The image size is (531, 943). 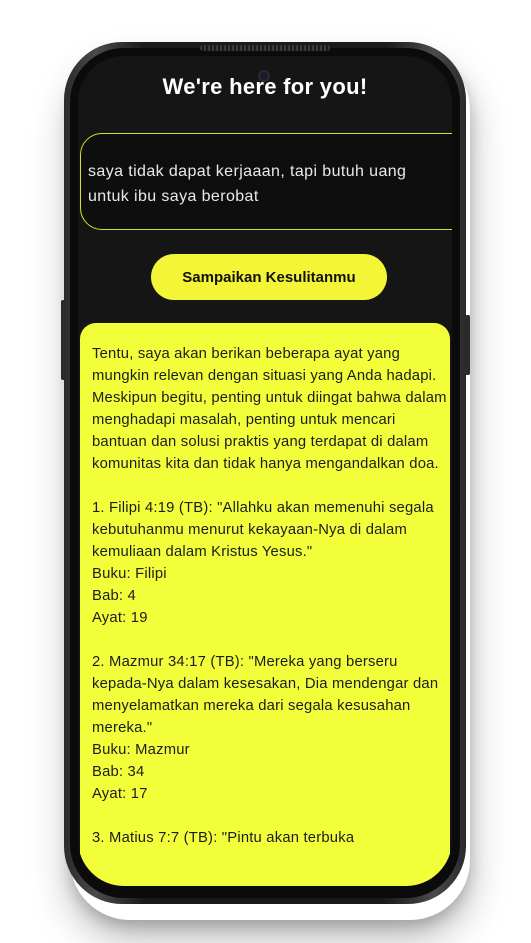 What do you see at coordinates (269, 277) in the screenshot?
I see `submit-problem-button: Sampaikan Kesulitanmu` at bounding box center [269, 277].